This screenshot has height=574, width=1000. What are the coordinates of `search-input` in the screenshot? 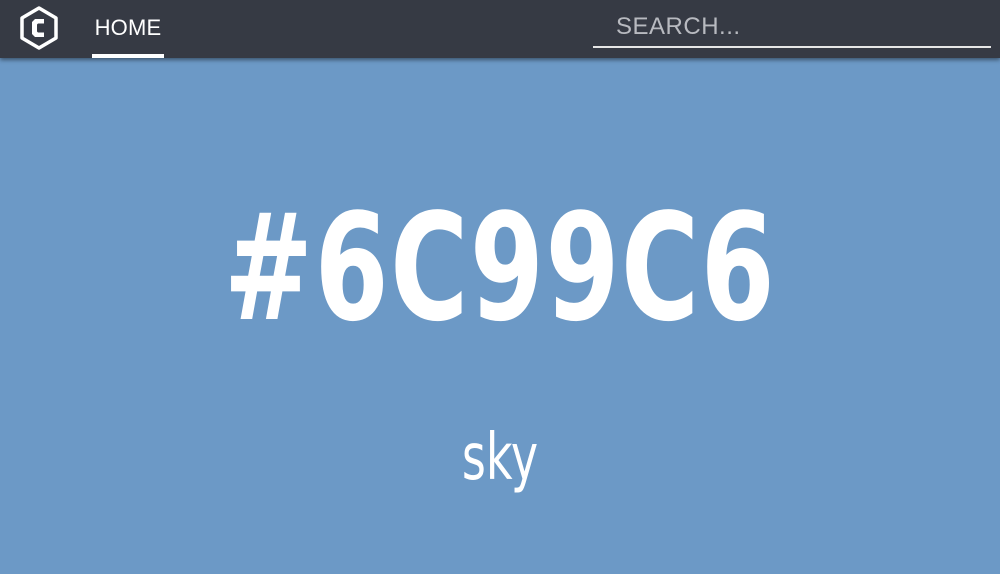 It's located at (792, 28).